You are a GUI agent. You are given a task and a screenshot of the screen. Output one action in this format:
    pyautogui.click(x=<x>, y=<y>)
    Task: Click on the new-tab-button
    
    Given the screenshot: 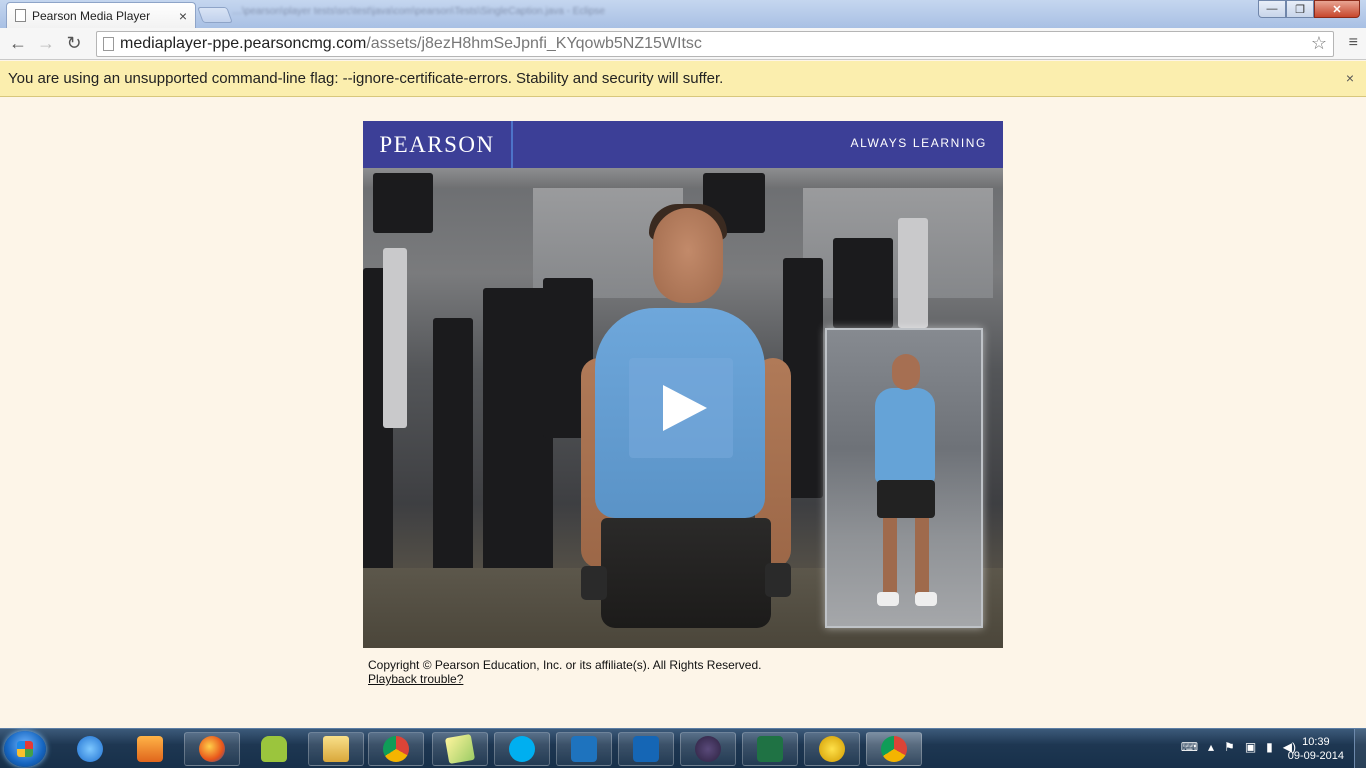 What is the action you would take?
    pyautogui.click(x=215, y=15)
    